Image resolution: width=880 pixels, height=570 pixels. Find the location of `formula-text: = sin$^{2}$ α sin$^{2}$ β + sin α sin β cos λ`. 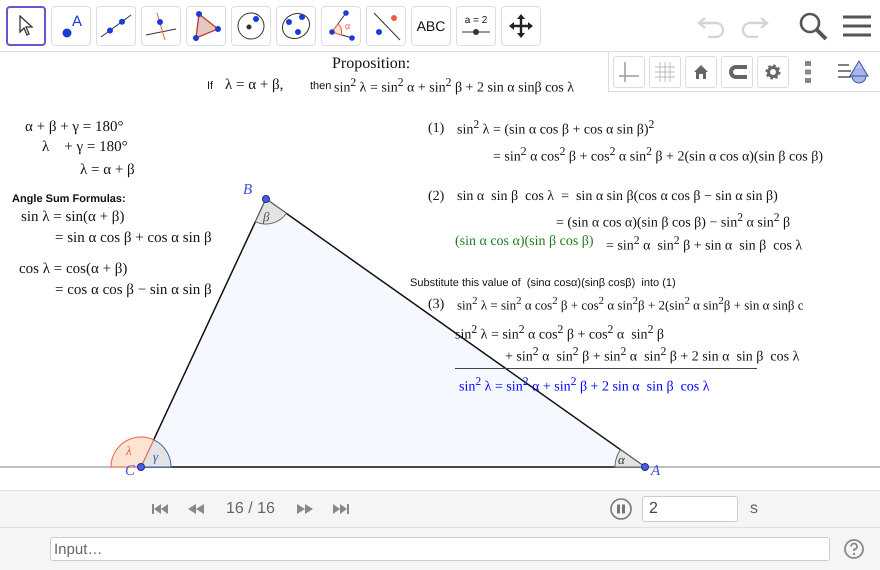

formula-text: = sin$^{2}$ α sin$^{2}$ β + sin α sin β cos λ is located at coordinates (704, 245).